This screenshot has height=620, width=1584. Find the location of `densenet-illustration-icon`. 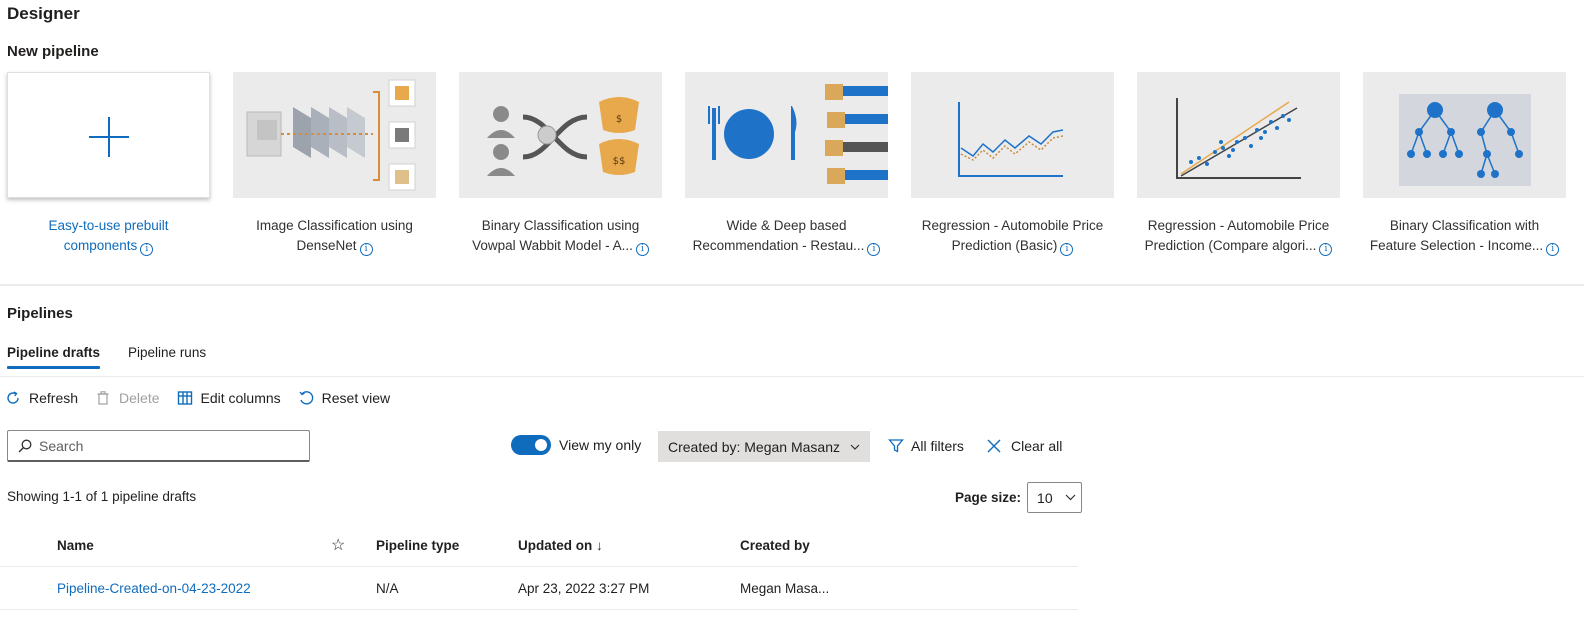

densenet-illustration-icon is located at coordinates (331, 135).